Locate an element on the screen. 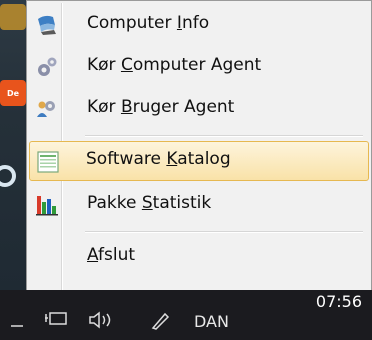 Image resolution: width=372 pixels, height=340 pixels. menu-item-run-user-agent: Kør Bruger Agent is located at coordinates (199, 109).